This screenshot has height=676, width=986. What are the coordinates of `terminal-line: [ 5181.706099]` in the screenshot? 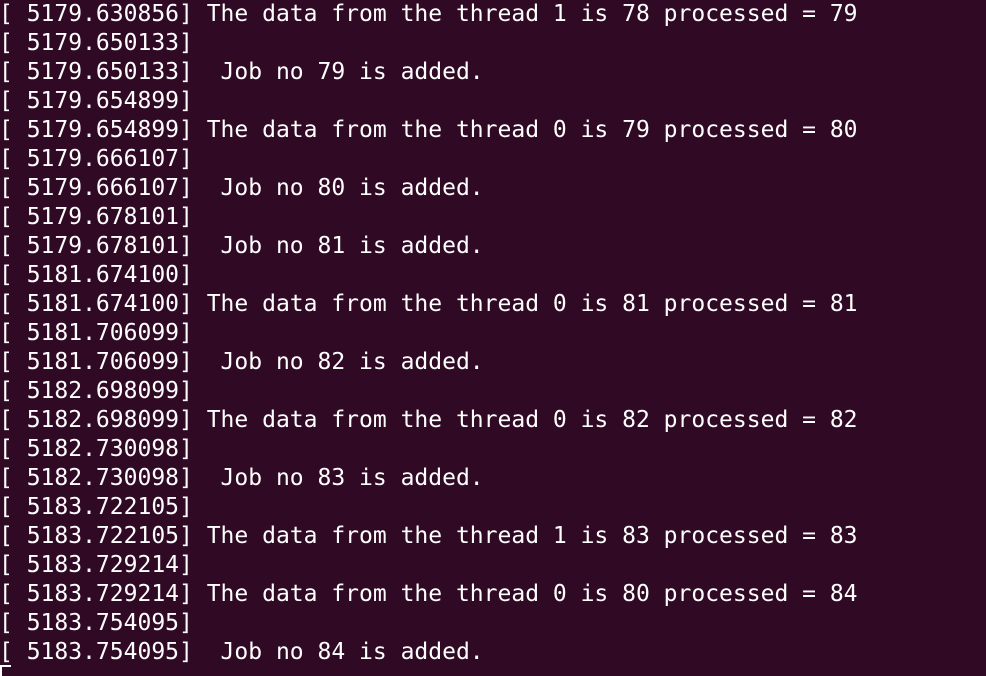 It's located at (96, 333).